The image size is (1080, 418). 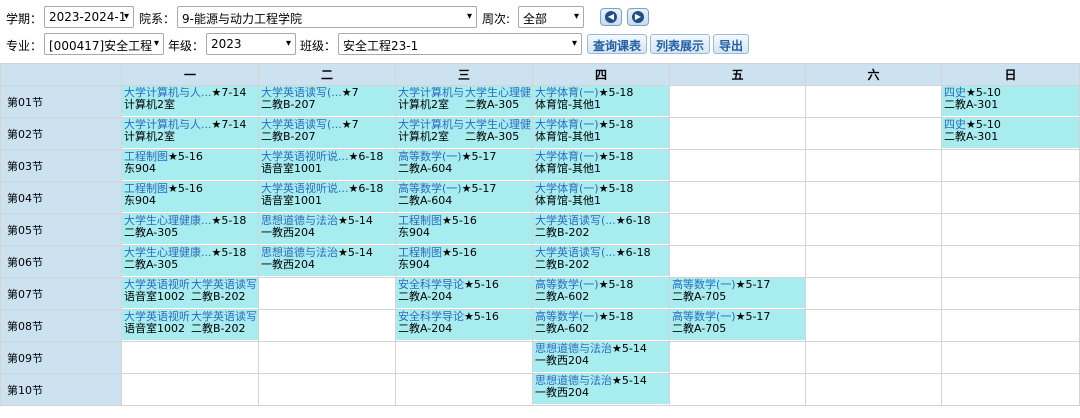 What do you see at coordinates (611, 17) in the screenshot?
I see `prev-week-button: ◀` at bounding box center [611, 17].